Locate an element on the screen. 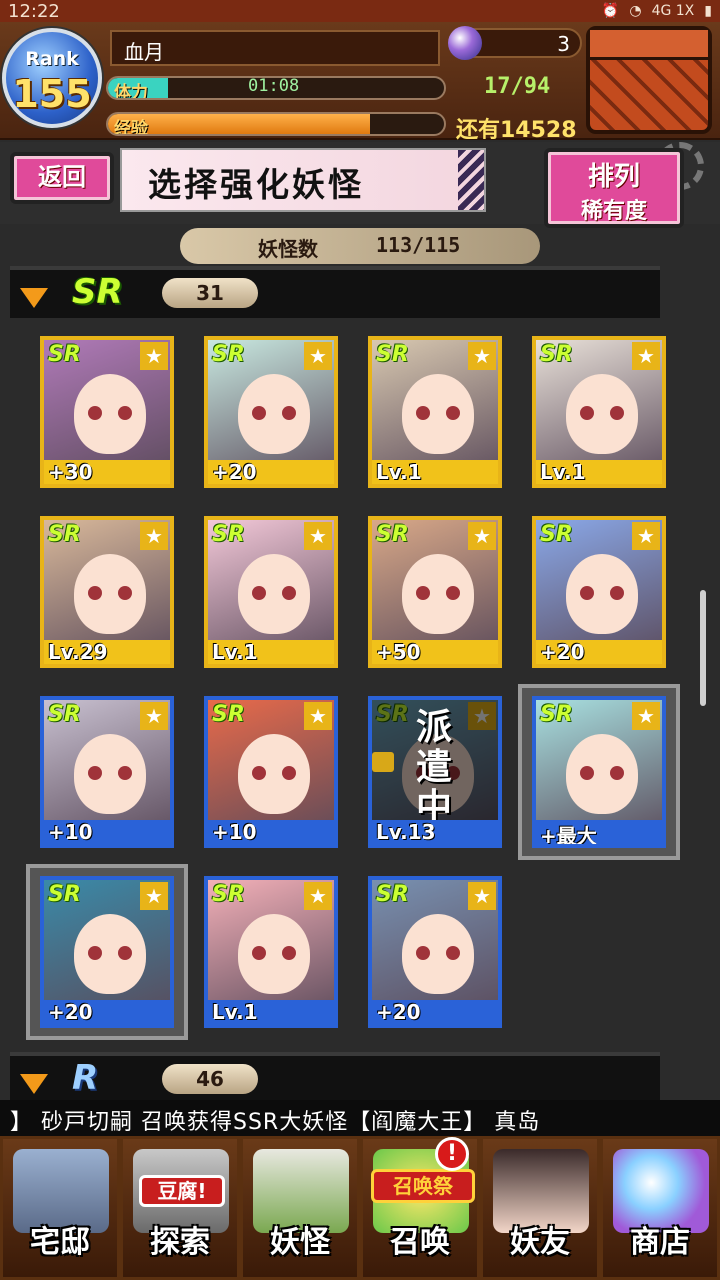  rank-label: Rank is located at coordinates (52, 59).